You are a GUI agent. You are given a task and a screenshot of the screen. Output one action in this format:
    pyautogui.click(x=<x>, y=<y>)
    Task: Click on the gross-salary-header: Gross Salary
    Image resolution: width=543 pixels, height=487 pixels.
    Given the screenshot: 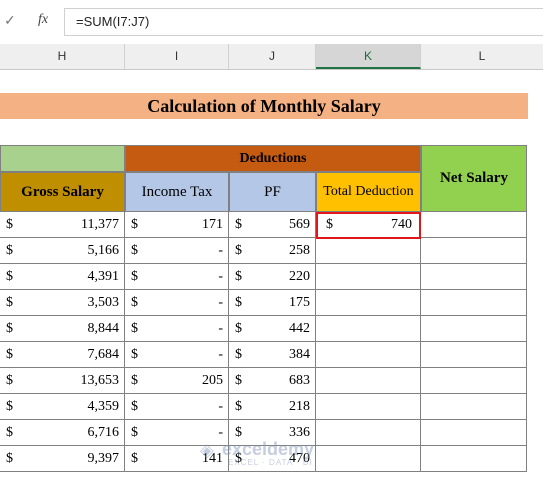 What is the action you would take?
    pyautogui.click(x=62, y=192)
    